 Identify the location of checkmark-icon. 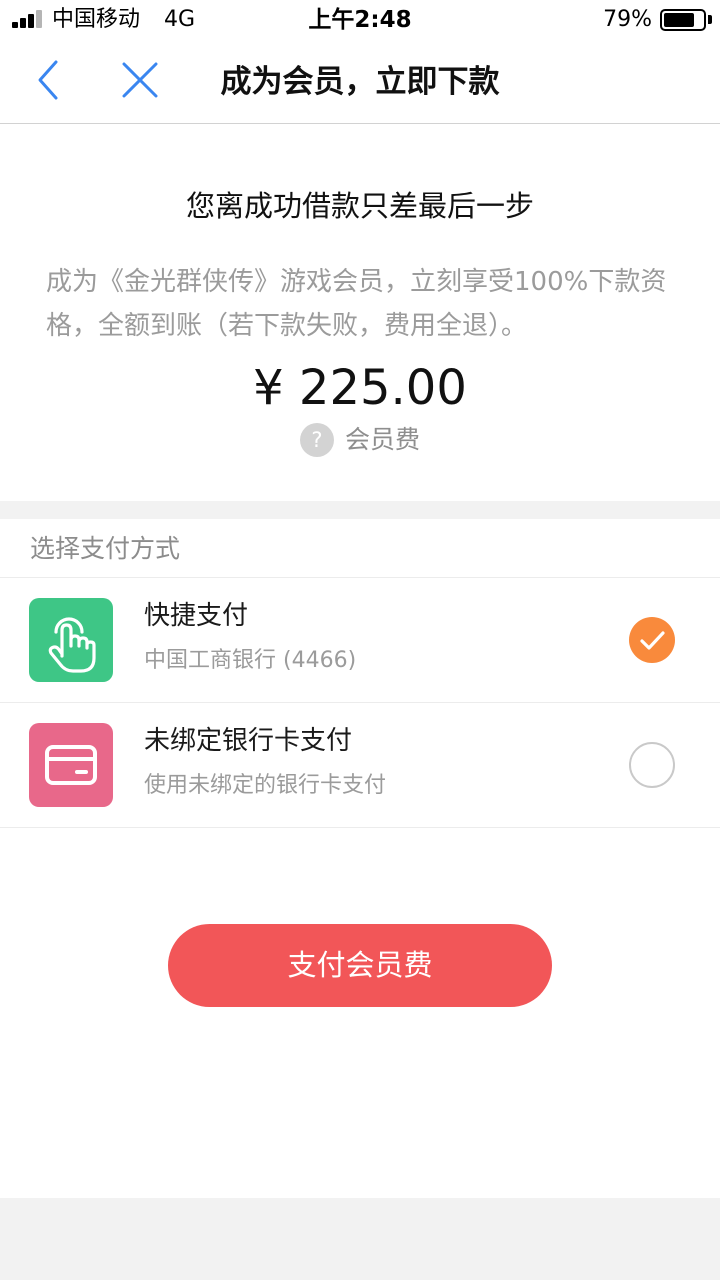
(652, 640).